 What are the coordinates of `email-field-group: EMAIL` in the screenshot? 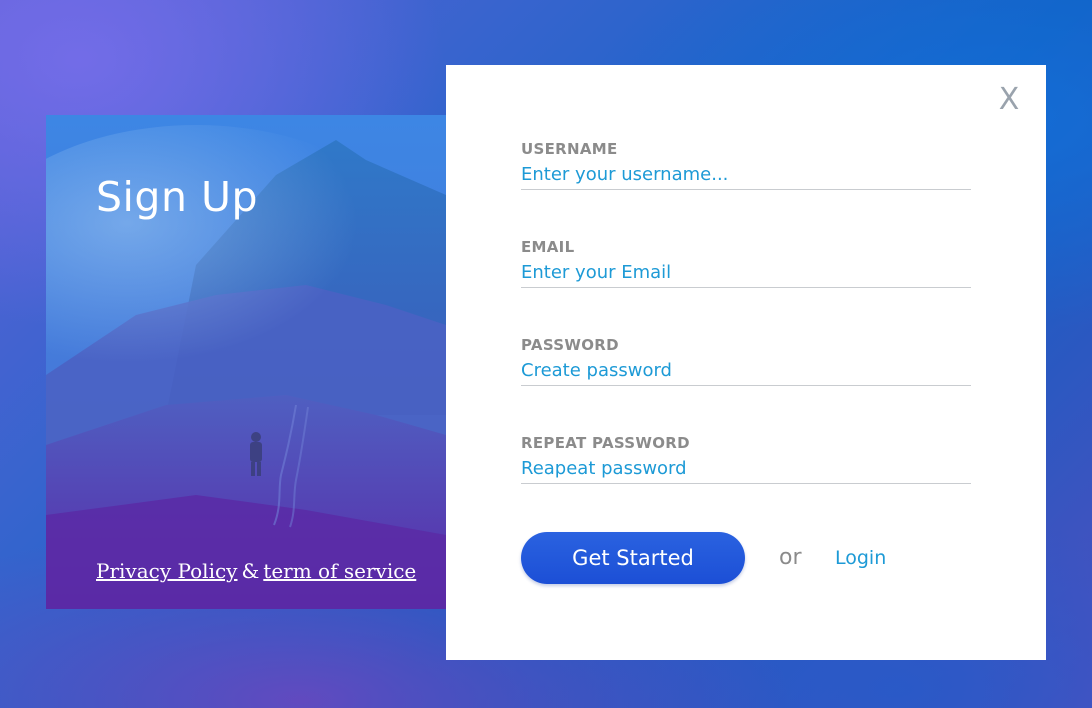 It's located at (746, 263).